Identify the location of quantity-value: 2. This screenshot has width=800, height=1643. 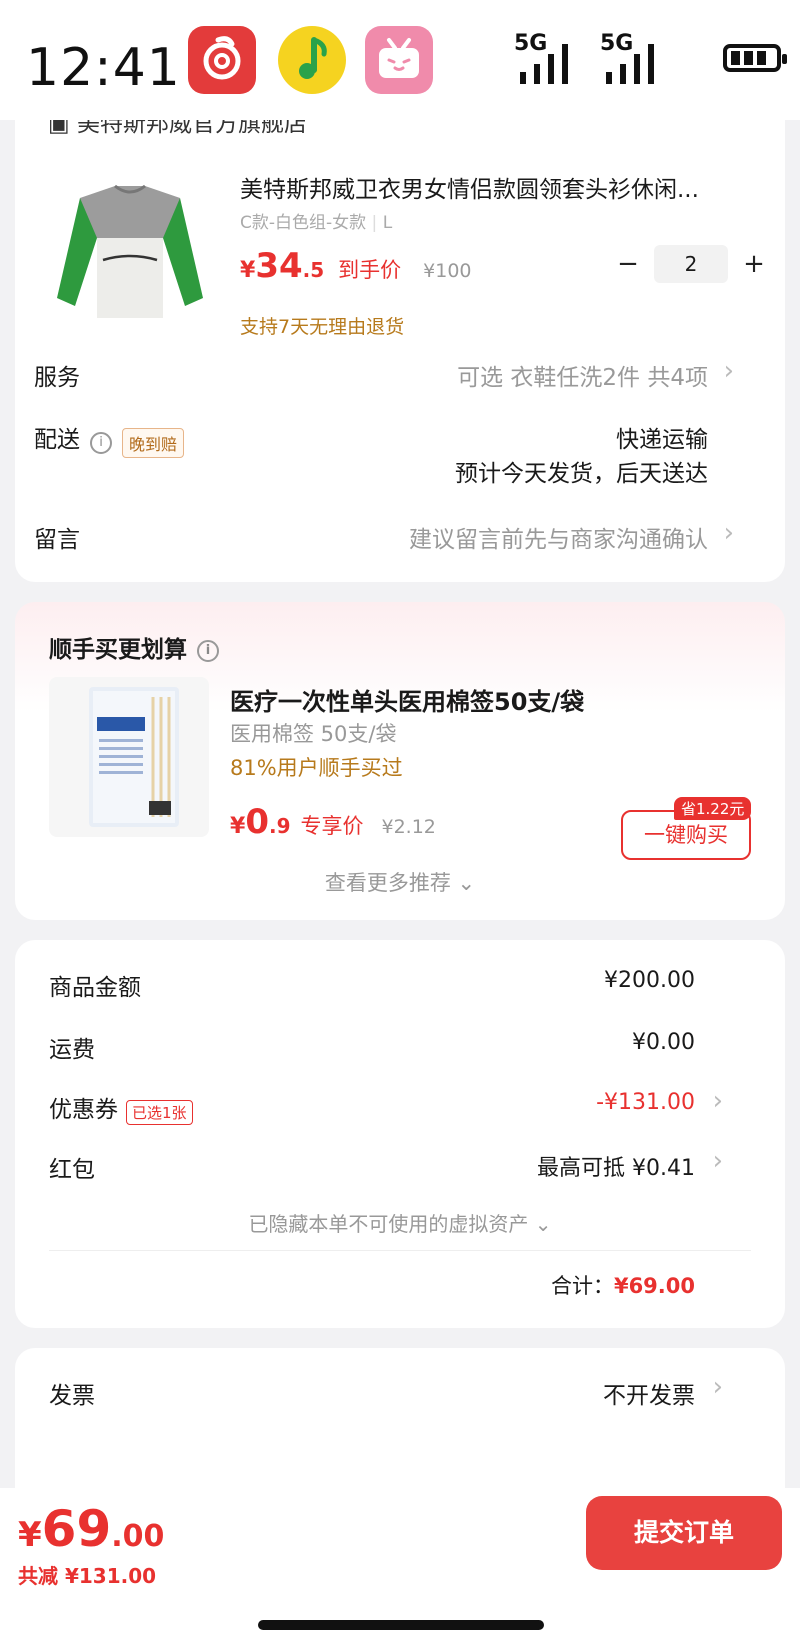
(691, 264).